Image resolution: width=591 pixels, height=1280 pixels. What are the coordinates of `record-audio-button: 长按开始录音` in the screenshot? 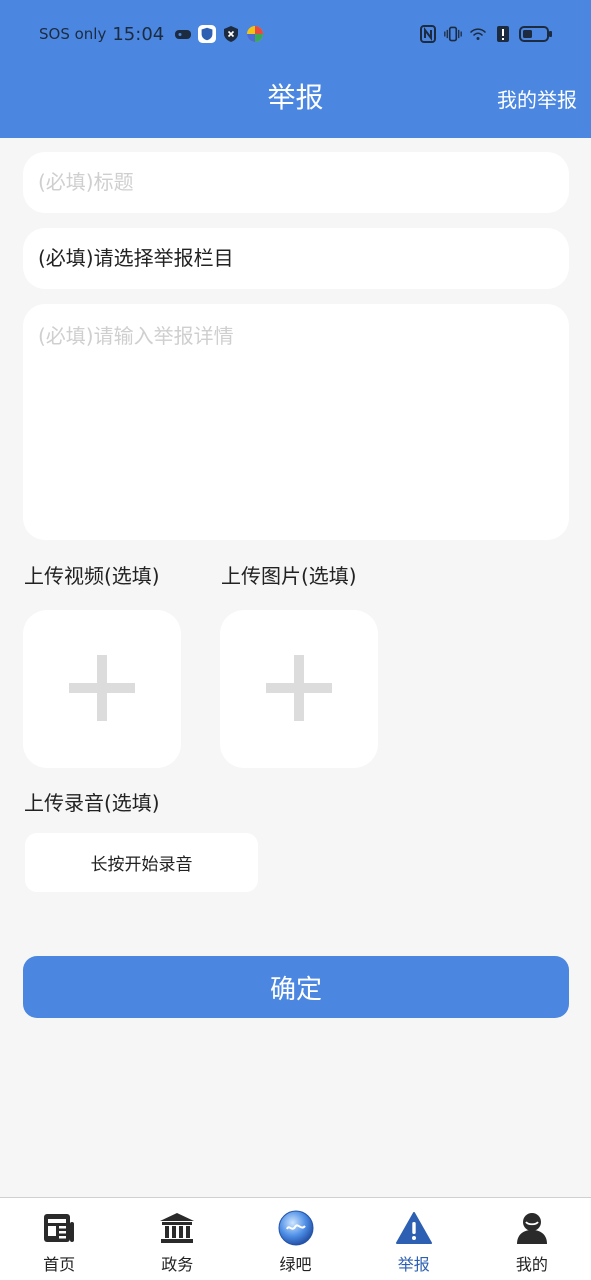 It's located at (141, 862).